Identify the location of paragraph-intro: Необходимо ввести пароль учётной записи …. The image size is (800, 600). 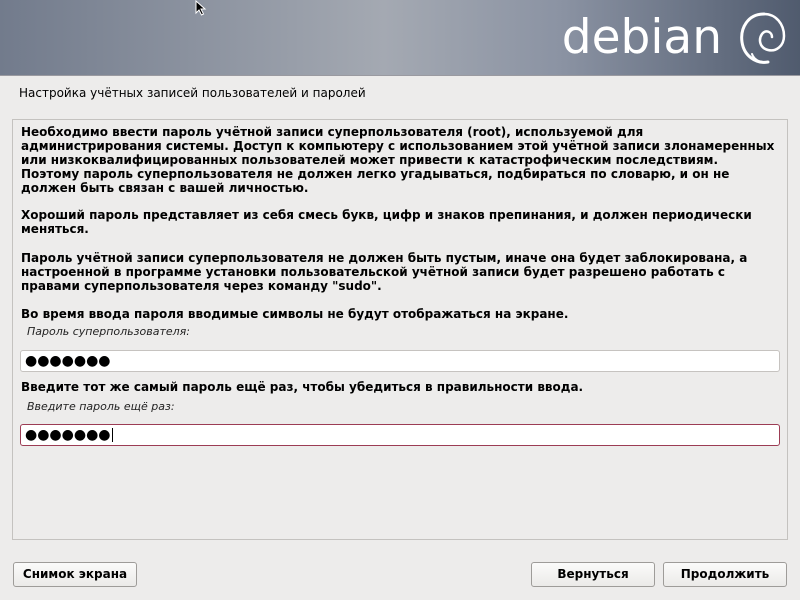
(398, 160).